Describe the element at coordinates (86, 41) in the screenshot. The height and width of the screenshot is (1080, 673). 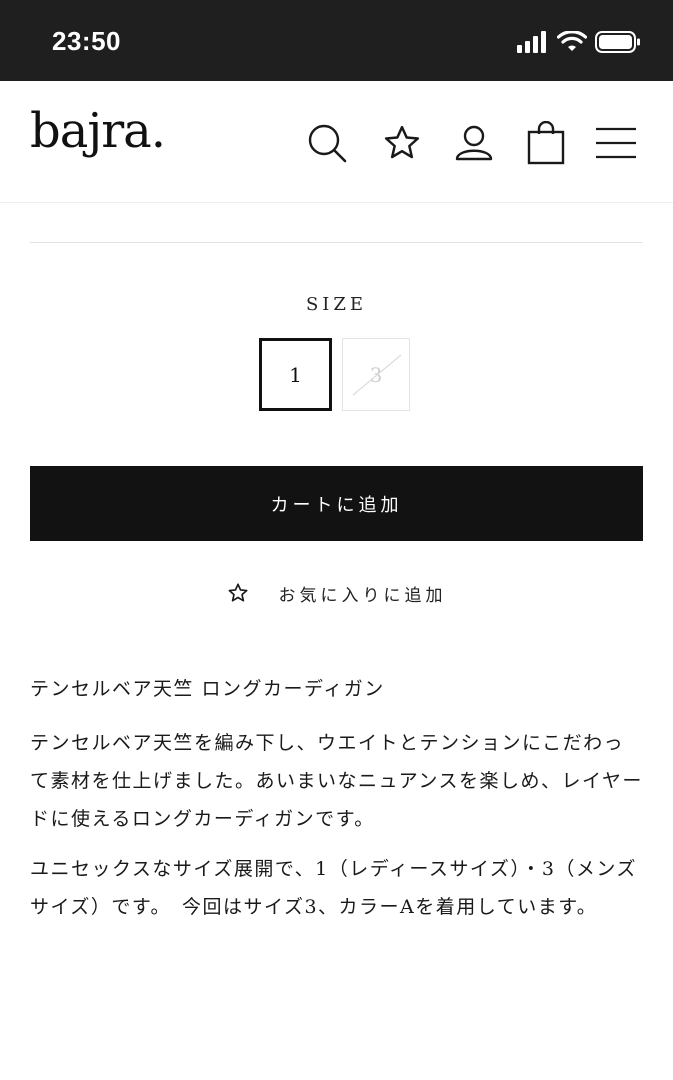
I see `status-time: 23:50` at that location.